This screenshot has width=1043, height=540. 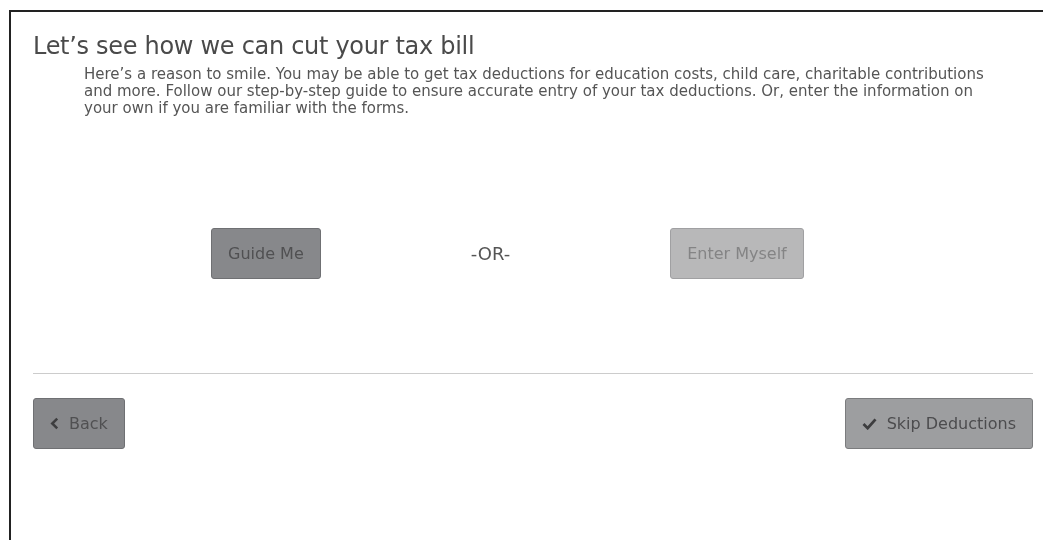 What do you see at coordinates (254, 46) in the screenshot?
I see `page-title: Let’s see how we can cut your tax bill` at bounding box center [254, 46].